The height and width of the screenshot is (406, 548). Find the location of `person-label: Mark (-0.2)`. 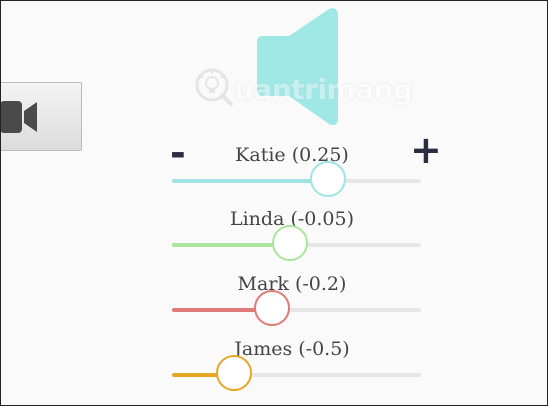

person-label: Mark (-0.2) is located at coordinates (292, 284).